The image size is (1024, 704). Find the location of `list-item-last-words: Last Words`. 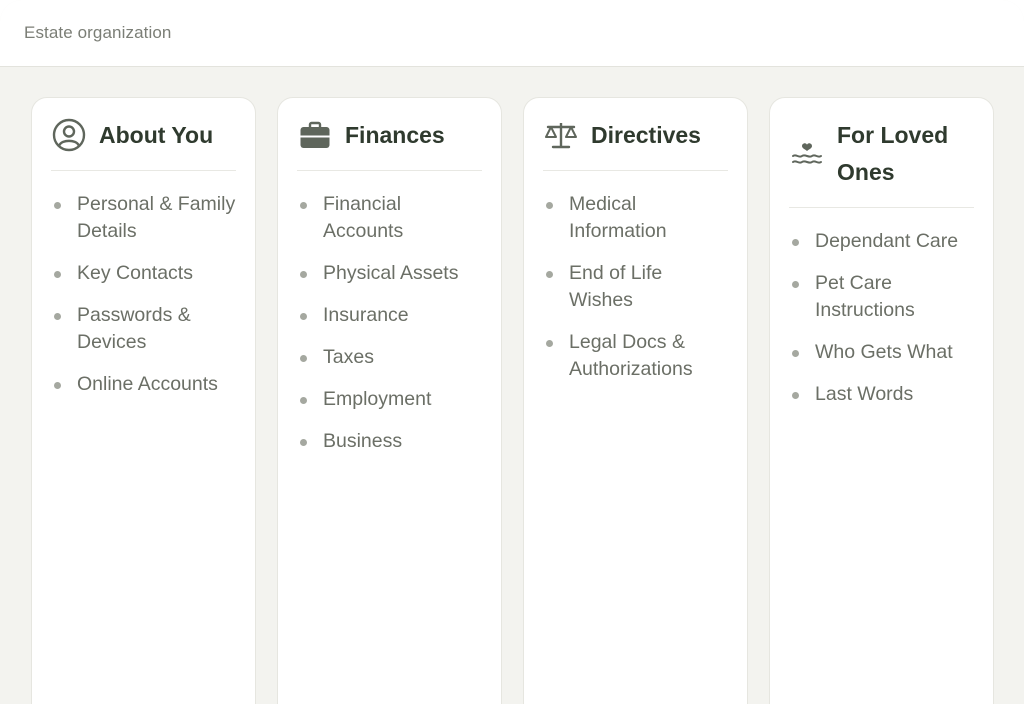

list-item-last-words: Last Words is located at coordinates (881, 394).